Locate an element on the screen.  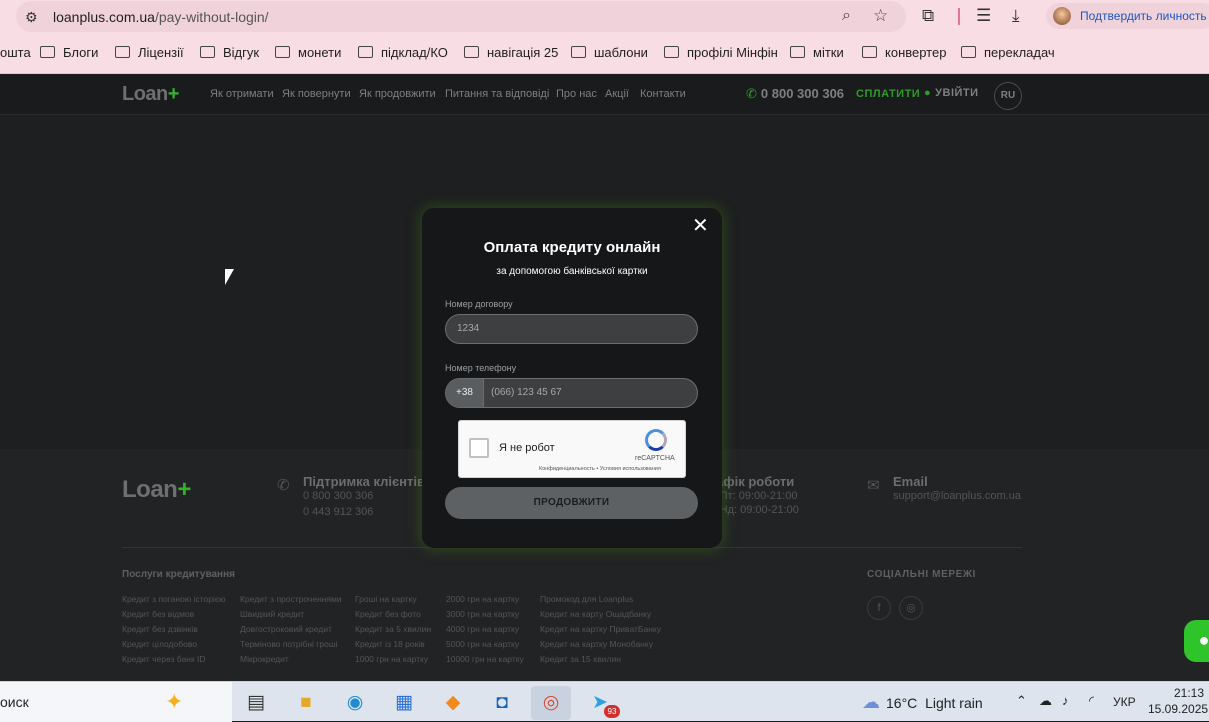
footer-link: Кредит на картку ПриватБанку is located at coordinates (600, 629).